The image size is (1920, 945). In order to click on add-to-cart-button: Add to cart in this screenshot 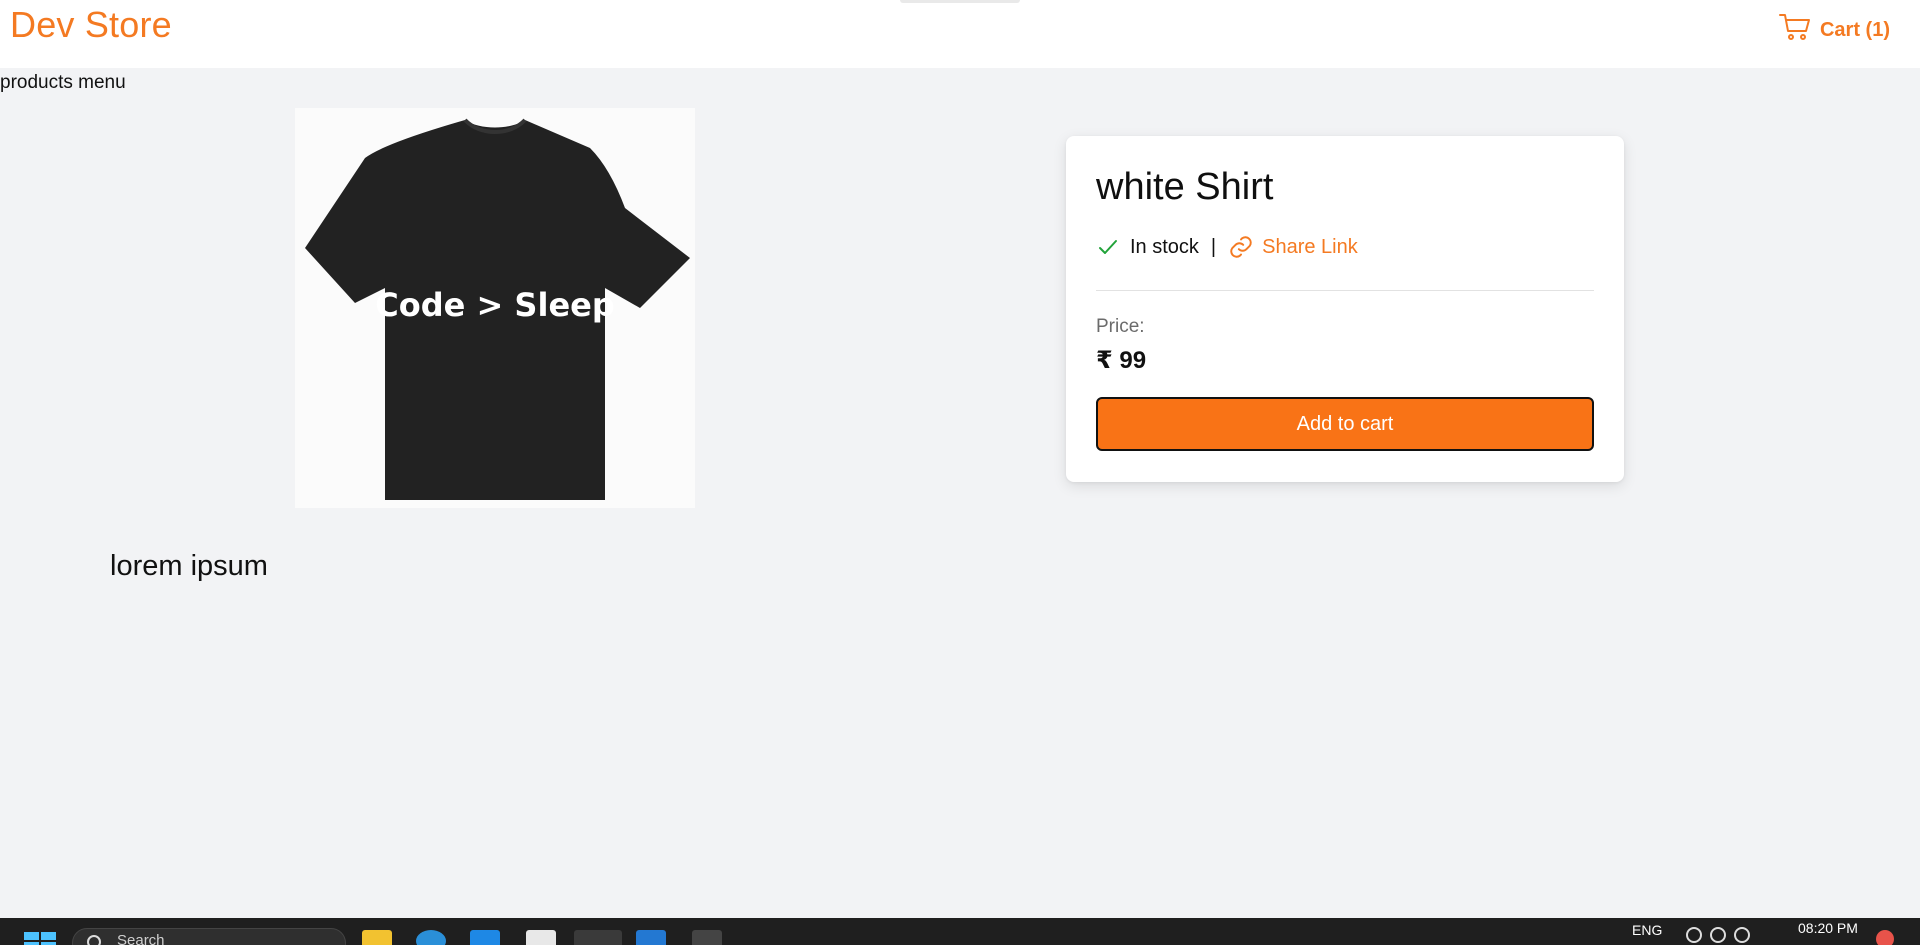, I will do `click(1345, 424)`.